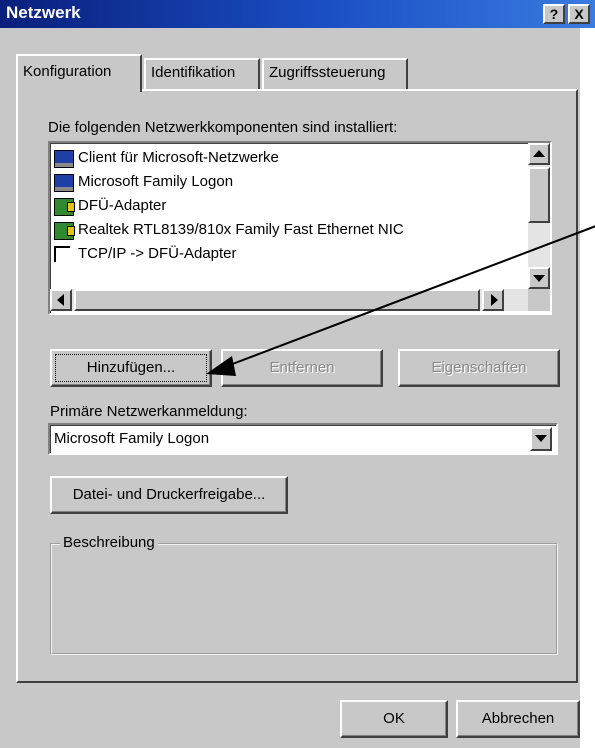  What do you see at coordinates (297, 14) in the screenshot?
I see `title-bar: Netzwerk ? X` at bounding box center [297, 14].